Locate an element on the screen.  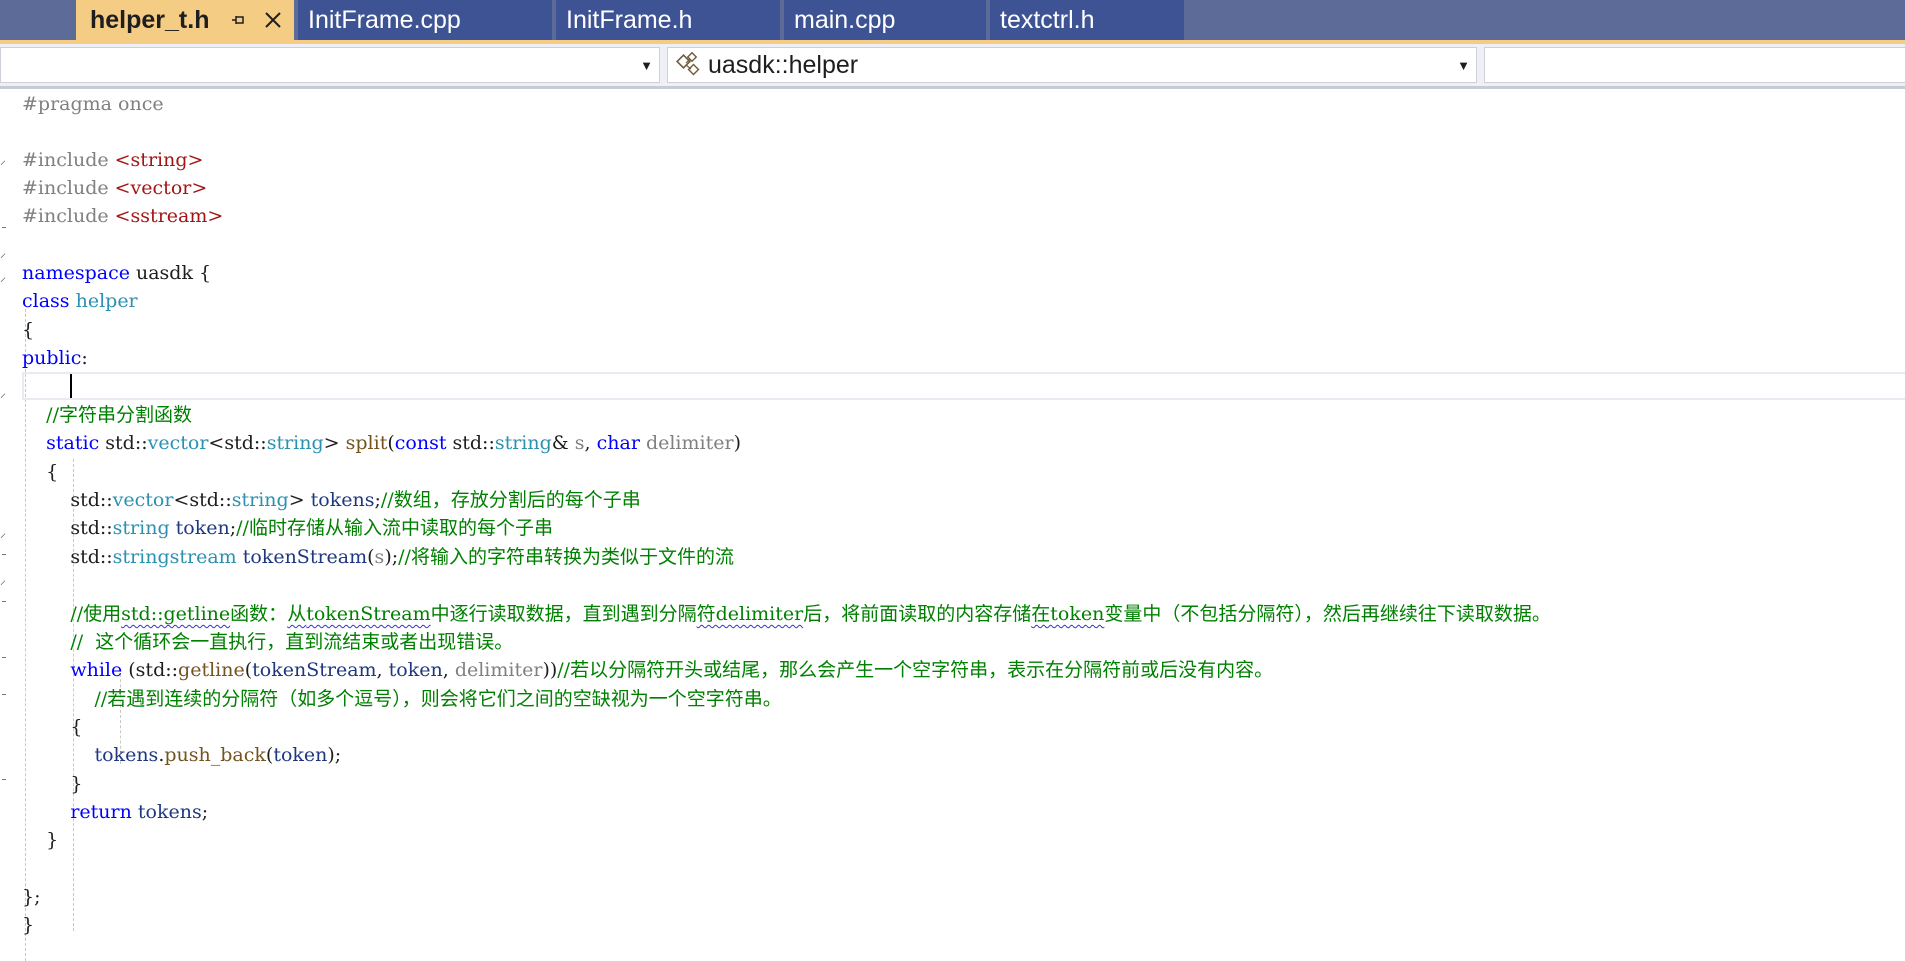
code-line-8: class helper is located at coordinates (80, 301).